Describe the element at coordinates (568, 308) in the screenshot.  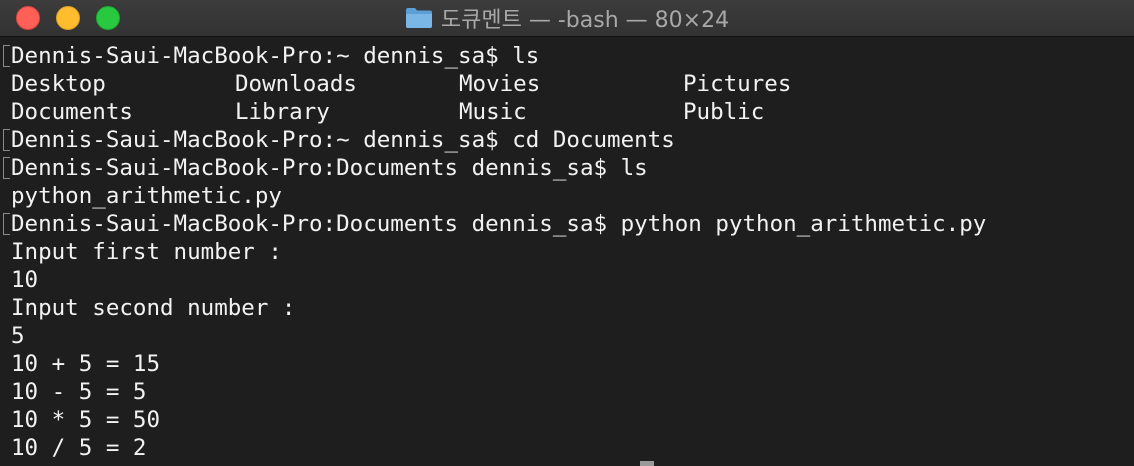
I see `output-line: Input second number :` at that location.